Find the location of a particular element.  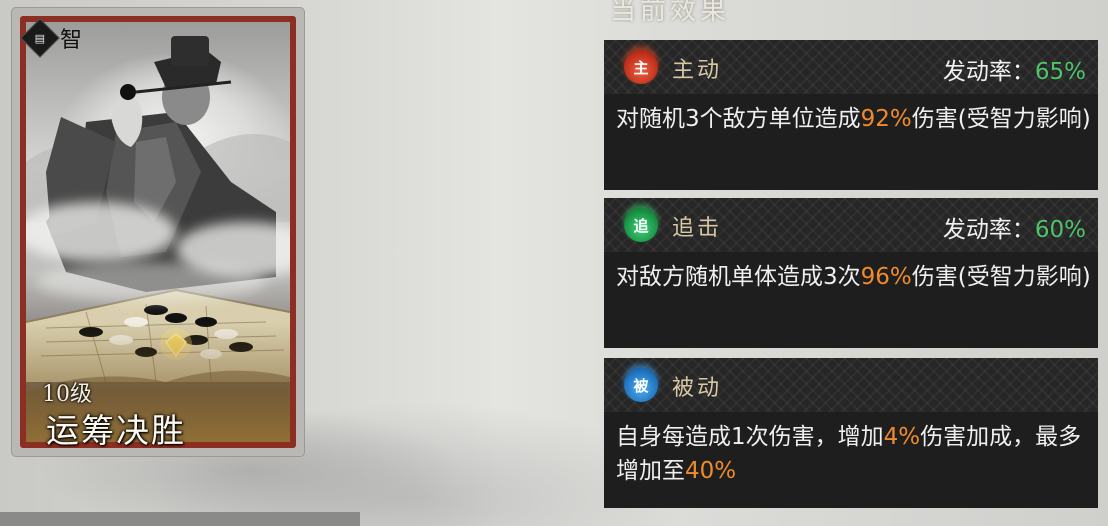

pursuit-type-icon: 追 is located at coordinates (641, 225).